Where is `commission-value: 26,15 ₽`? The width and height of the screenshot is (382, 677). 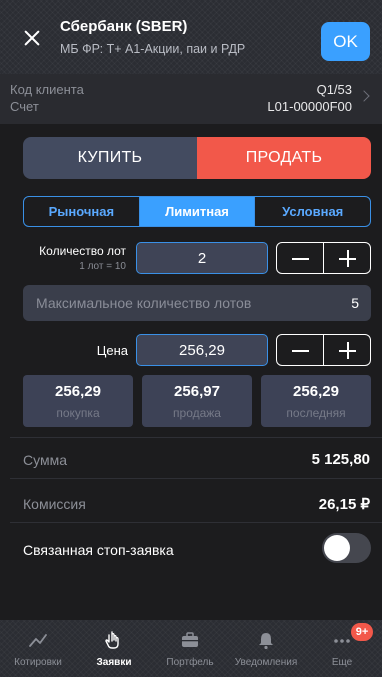
commission-value: 26,15 ₽ is located at coordinates (344, 504).